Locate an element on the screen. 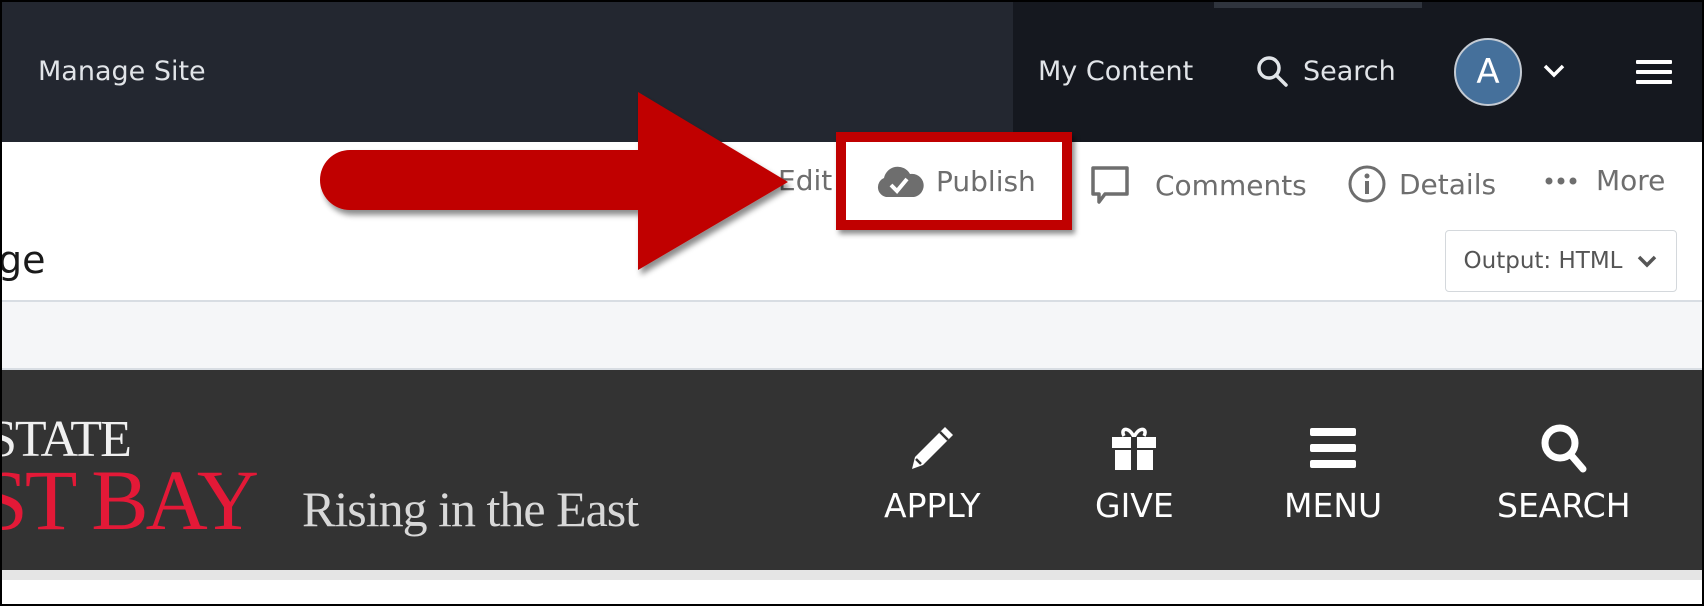 Image resolution: width=1704 pixels, height=606 pixels. global-search-button: Search is located at coordinates (1325, 71).